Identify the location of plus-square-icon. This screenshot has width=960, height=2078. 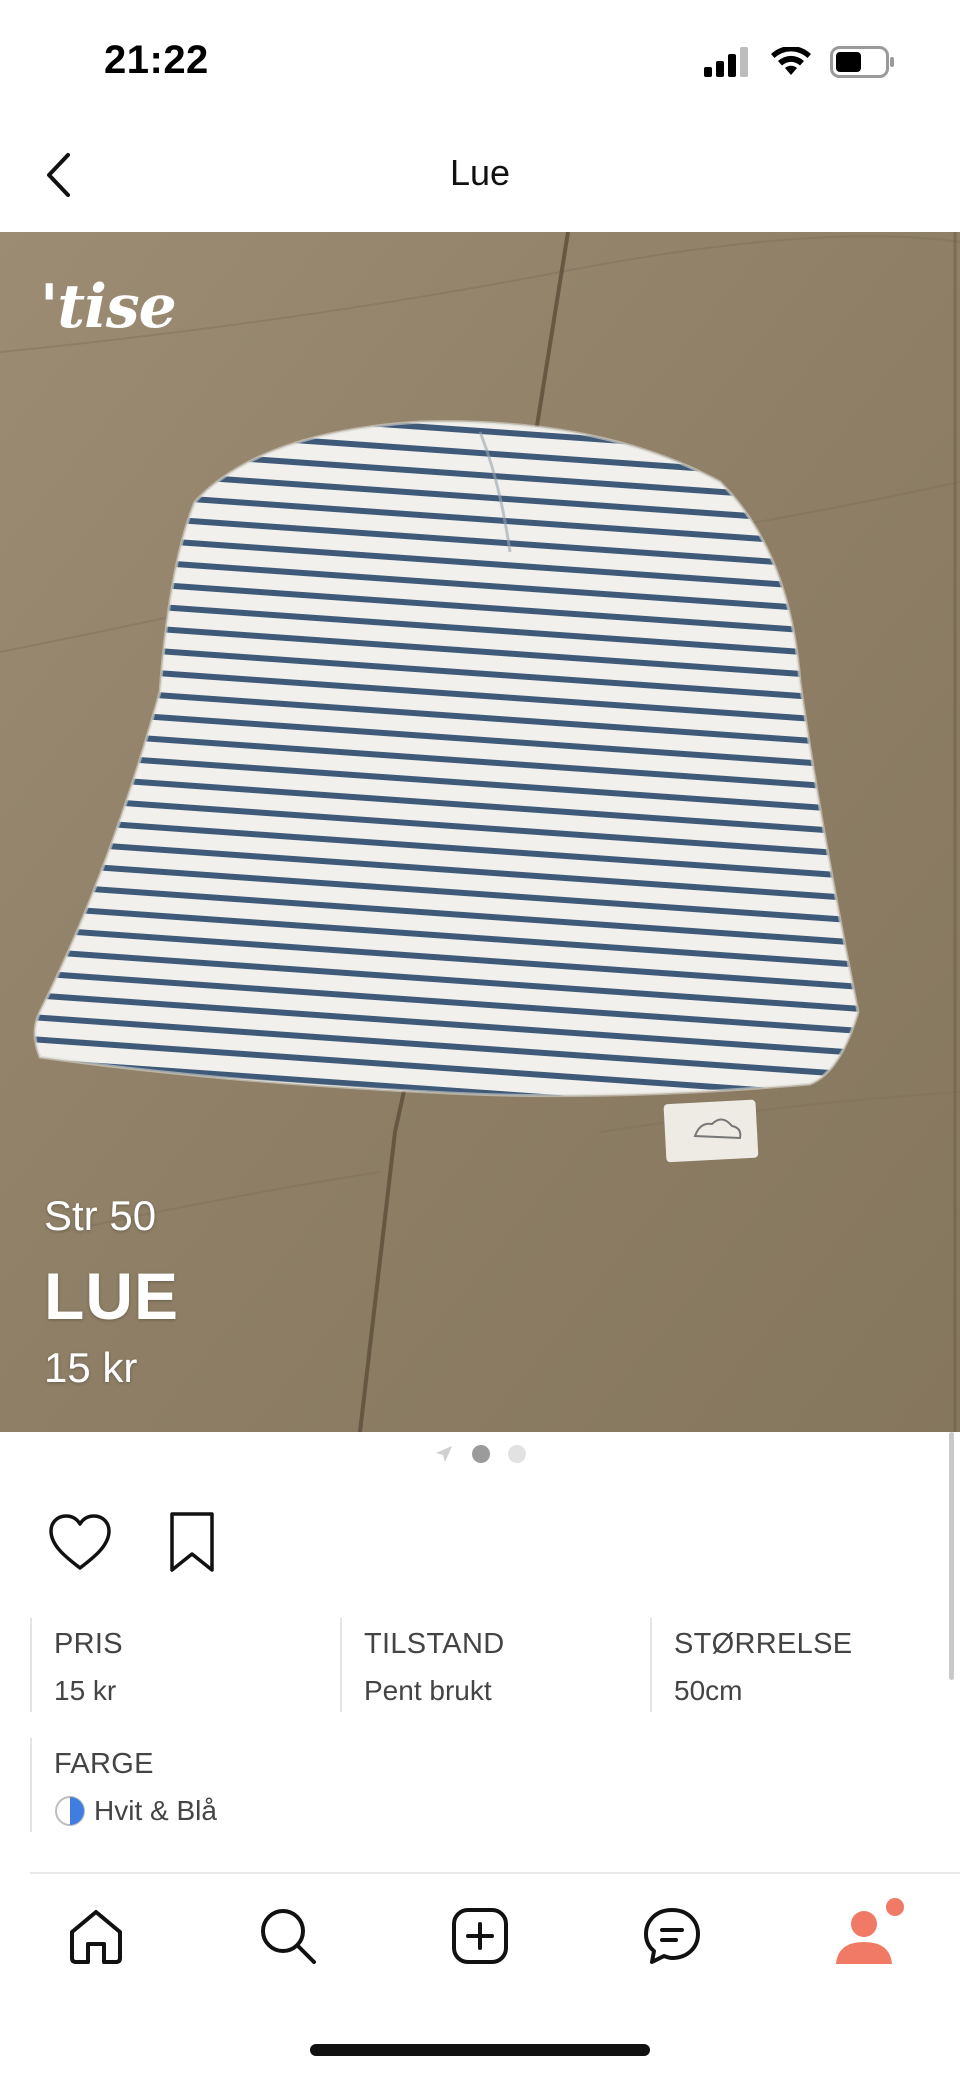
(480, 1936).